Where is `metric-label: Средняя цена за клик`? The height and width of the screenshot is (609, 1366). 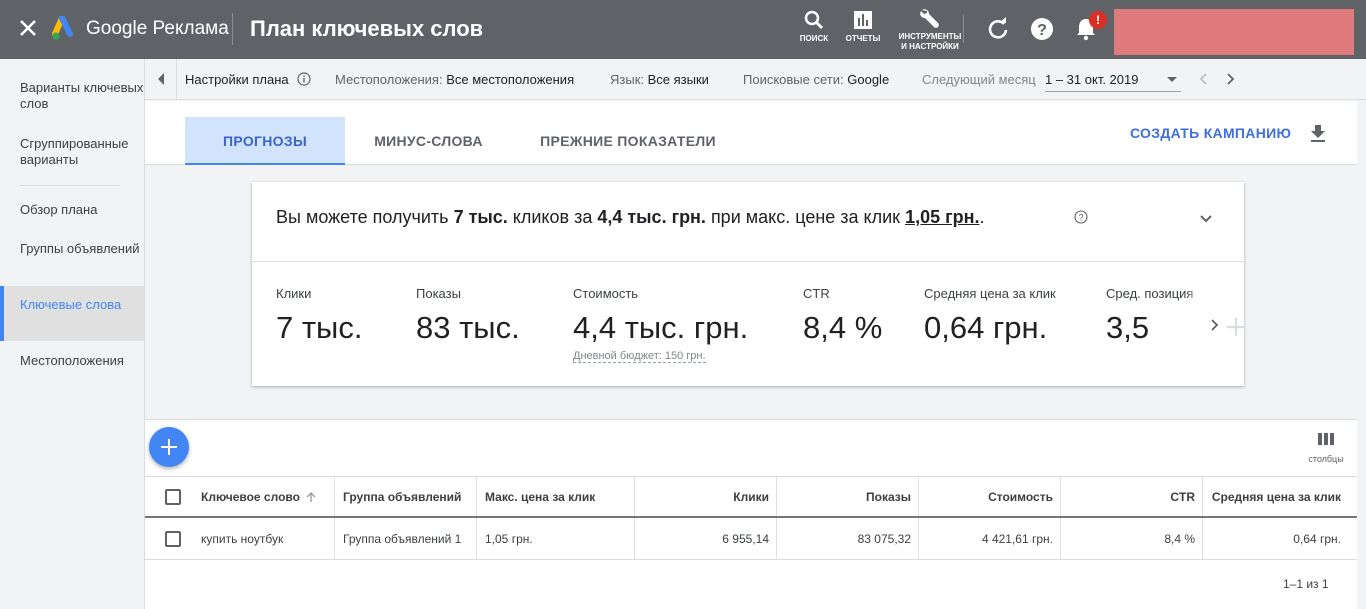 metric-label: Средняя цена за клик is located at coordinates (990, 293).